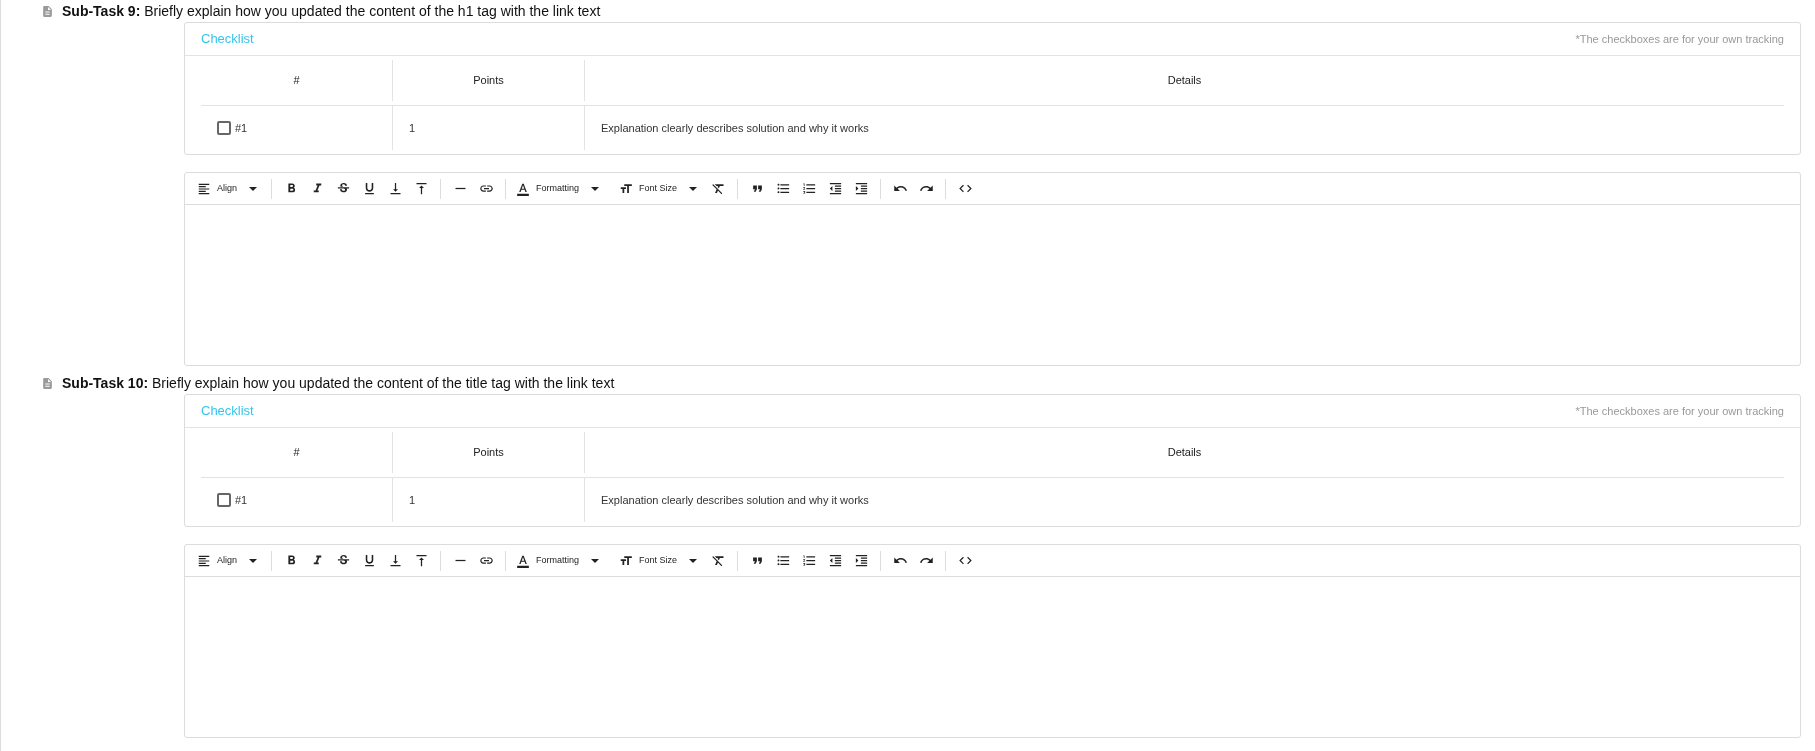 This screenshot has width=1815, height=751. What do you see at coordinates (331, 11) in the screenshot?
I see `subtask-heading: Sub-Task 9: Briefly explain how you updated the content of the h1 tag with the link text` at bounding box center [331, 11].